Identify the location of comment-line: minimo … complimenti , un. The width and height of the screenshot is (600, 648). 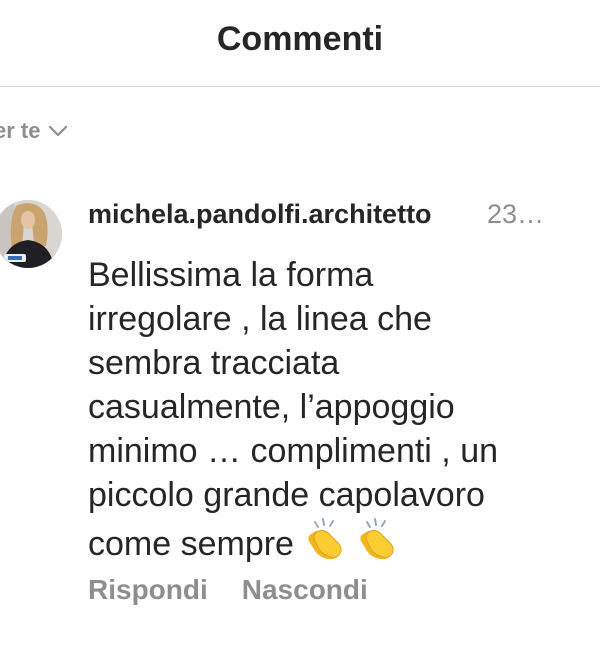
(293, 451).